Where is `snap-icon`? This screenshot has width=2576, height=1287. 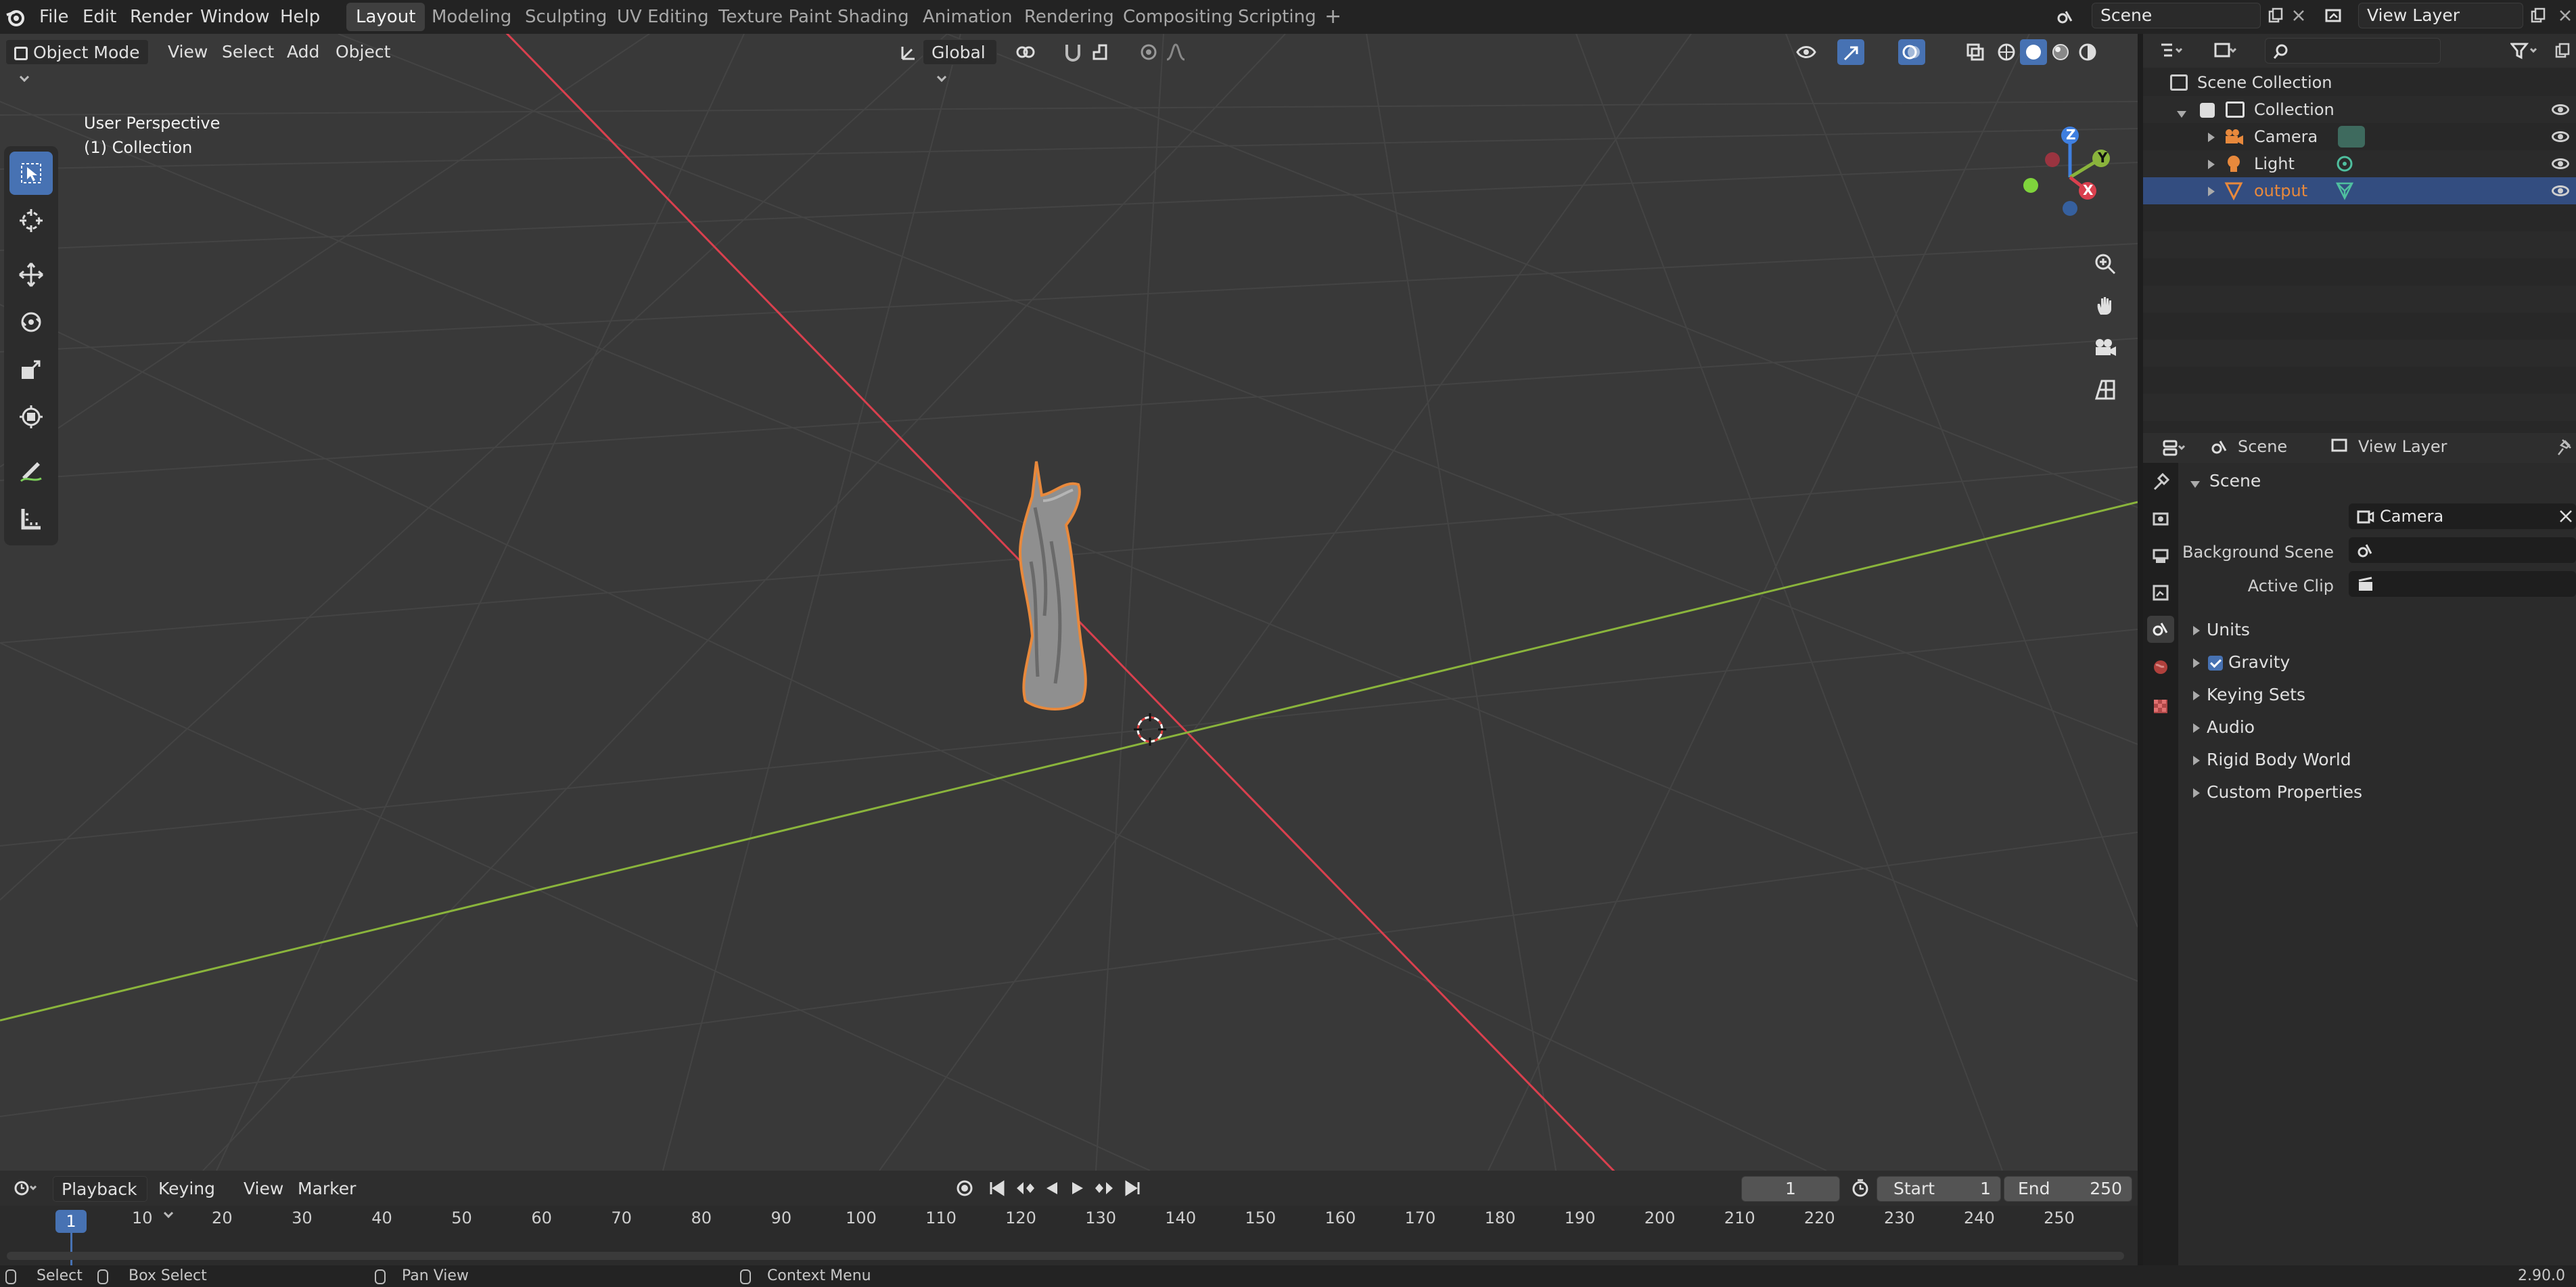
snap-icon is located at coordinates (1072, 52).